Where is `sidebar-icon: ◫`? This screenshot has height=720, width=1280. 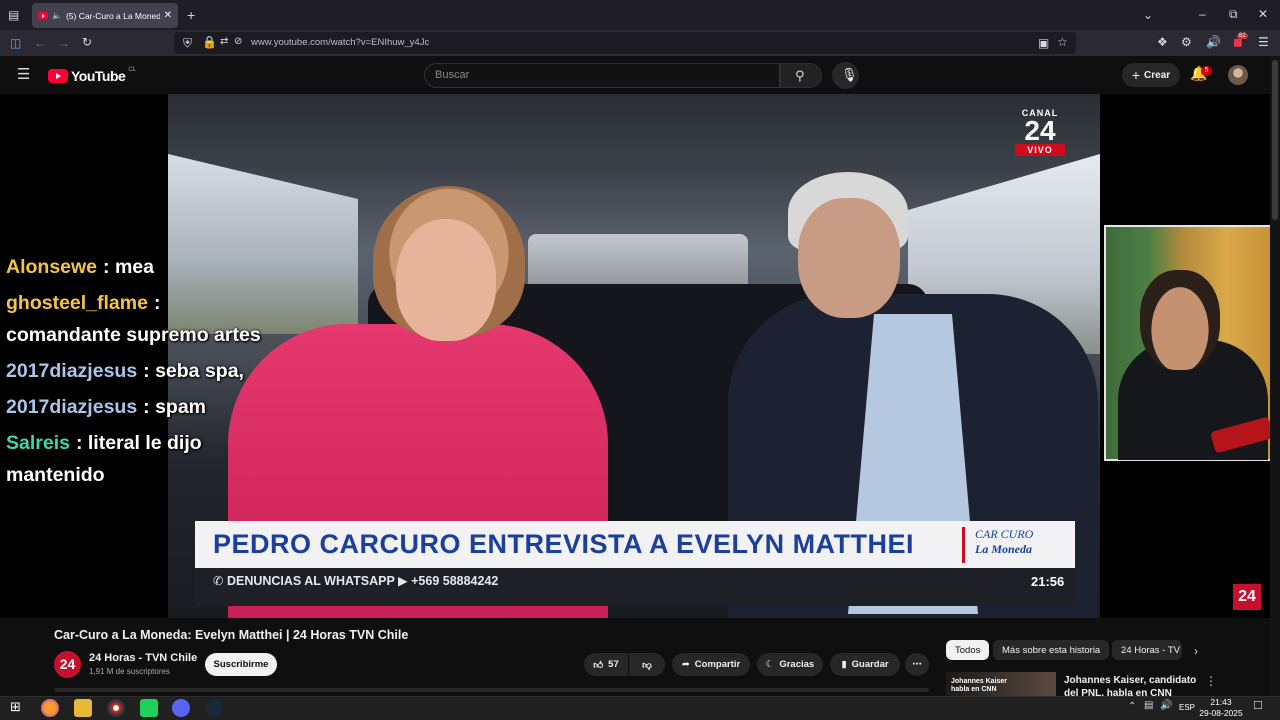
sidebar-icon: ◫ is located at coordinates (15, 43).